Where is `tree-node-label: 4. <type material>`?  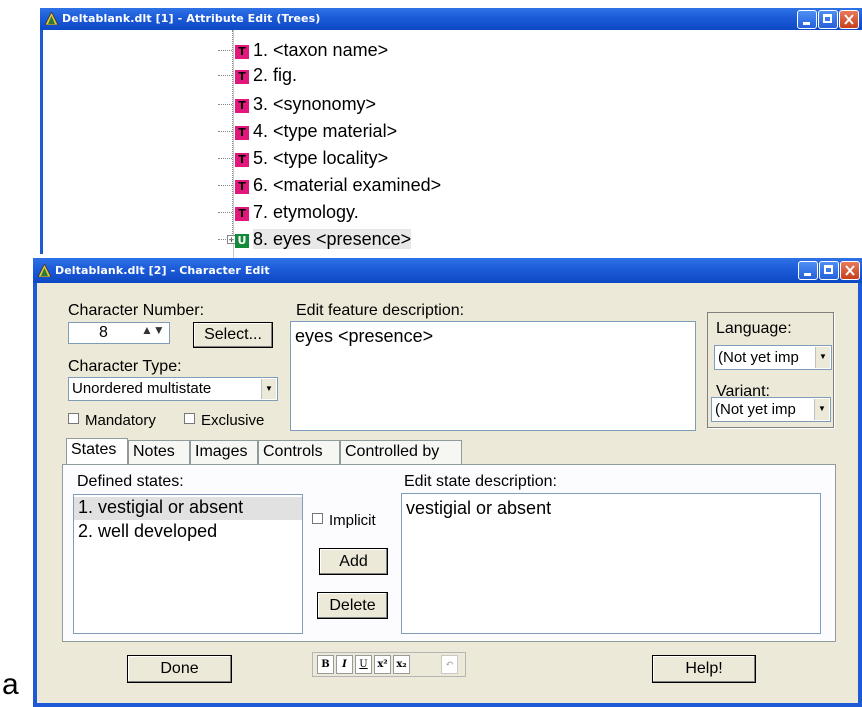
tree-node-label: 4. <type material> is located at coordinates (325, 131).